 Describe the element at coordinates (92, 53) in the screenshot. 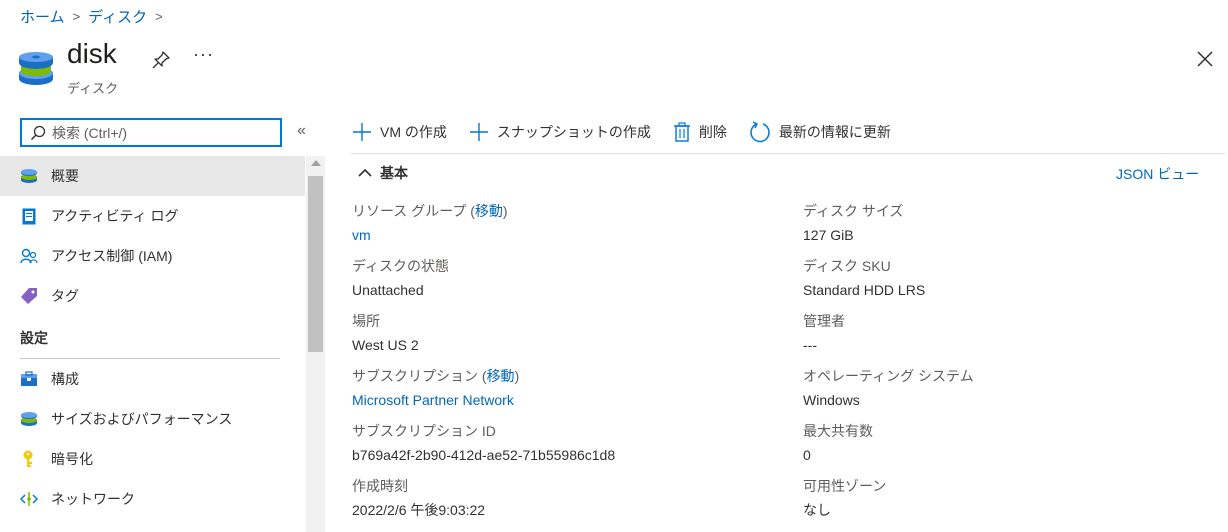

I see `page-title: disk` at that location.